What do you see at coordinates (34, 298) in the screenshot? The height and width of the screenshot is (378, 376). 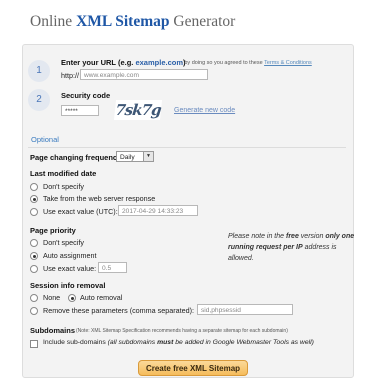 I see `session-none-radio` at bounding box center [34, 298].